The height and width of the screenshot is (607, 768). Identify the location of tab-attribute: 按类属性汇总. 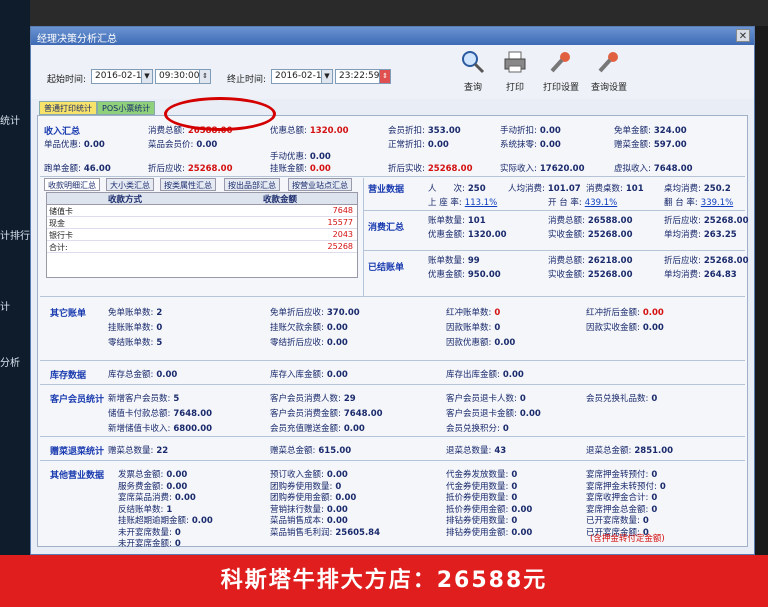
(188, 184).